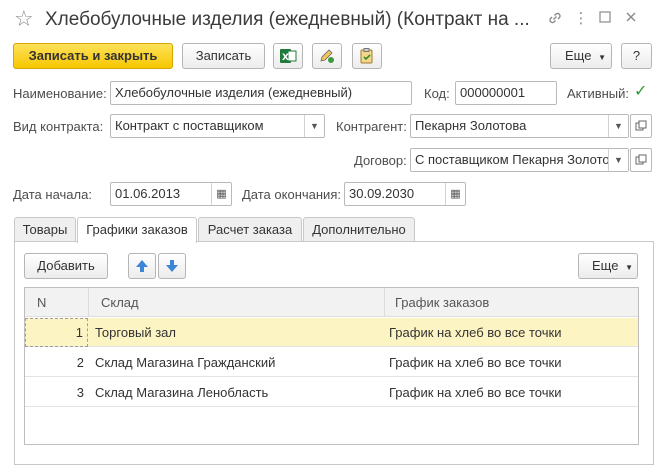  What do you see at coordinates (38, 302) in the screenshot?
I see `column-header-n: N` at bounding box center [38, 302].